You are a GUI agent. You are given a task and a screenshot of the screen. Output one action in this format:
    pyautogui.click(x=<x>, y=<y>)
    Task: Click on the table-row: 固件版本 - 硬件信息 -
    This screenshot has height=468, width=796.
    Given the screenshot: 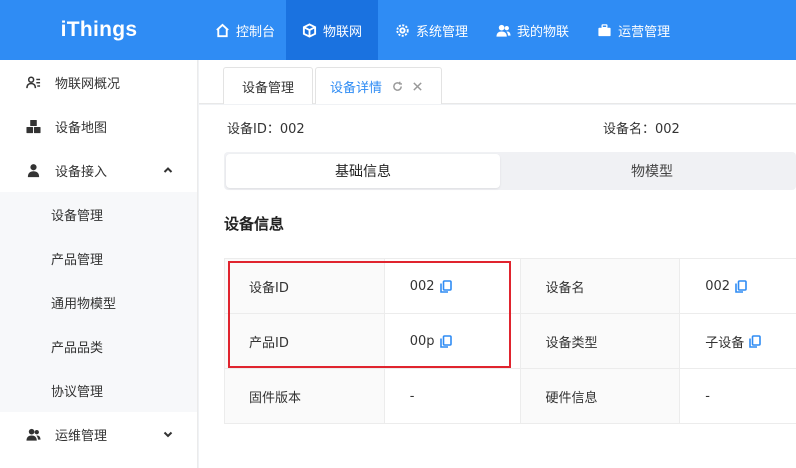 What is the action you would take?
    pyautogui.click(x=510, y=396)
    